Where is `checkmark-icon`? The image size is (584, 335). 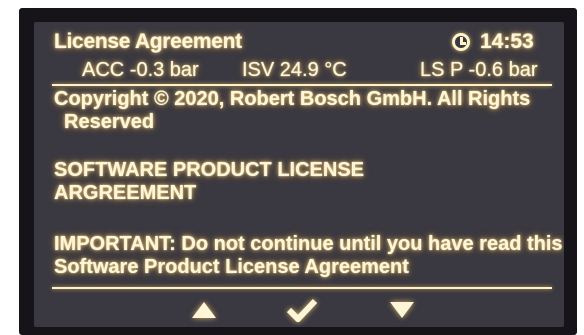 checkmark-icon is located at coordinates (302, 310).